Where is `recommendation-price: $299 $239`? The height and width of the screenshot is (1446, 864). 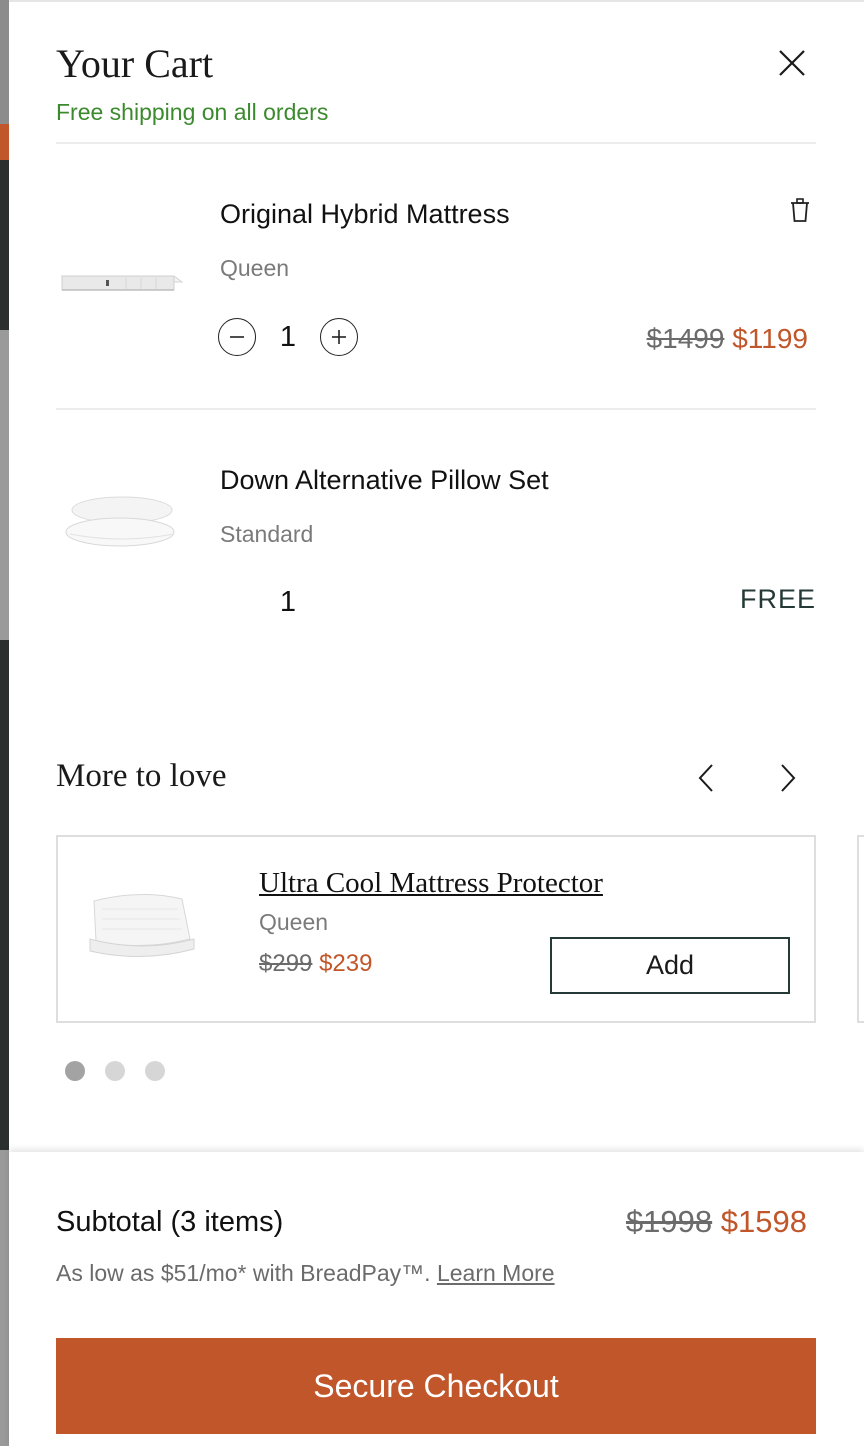
recommendation-price: $299 $239 is located at coordinates (315, 964).